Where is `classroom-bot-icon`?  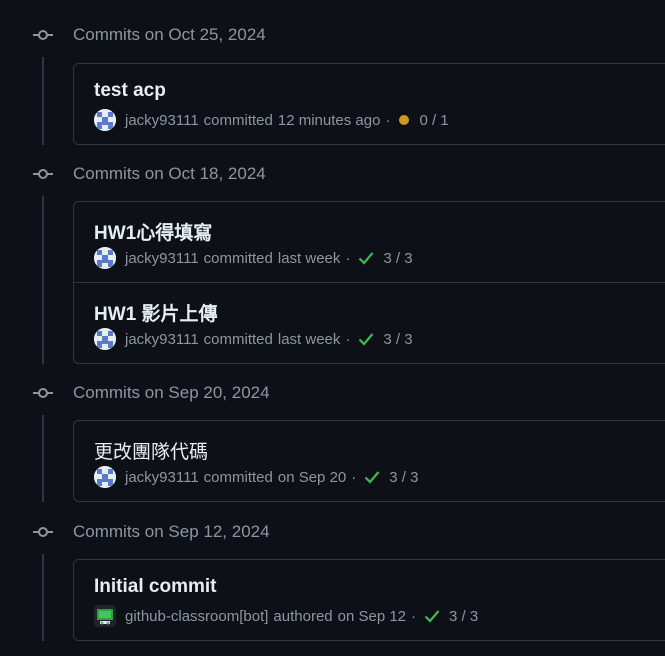
classroom-bot-icon is located at coordinates (105, 616).